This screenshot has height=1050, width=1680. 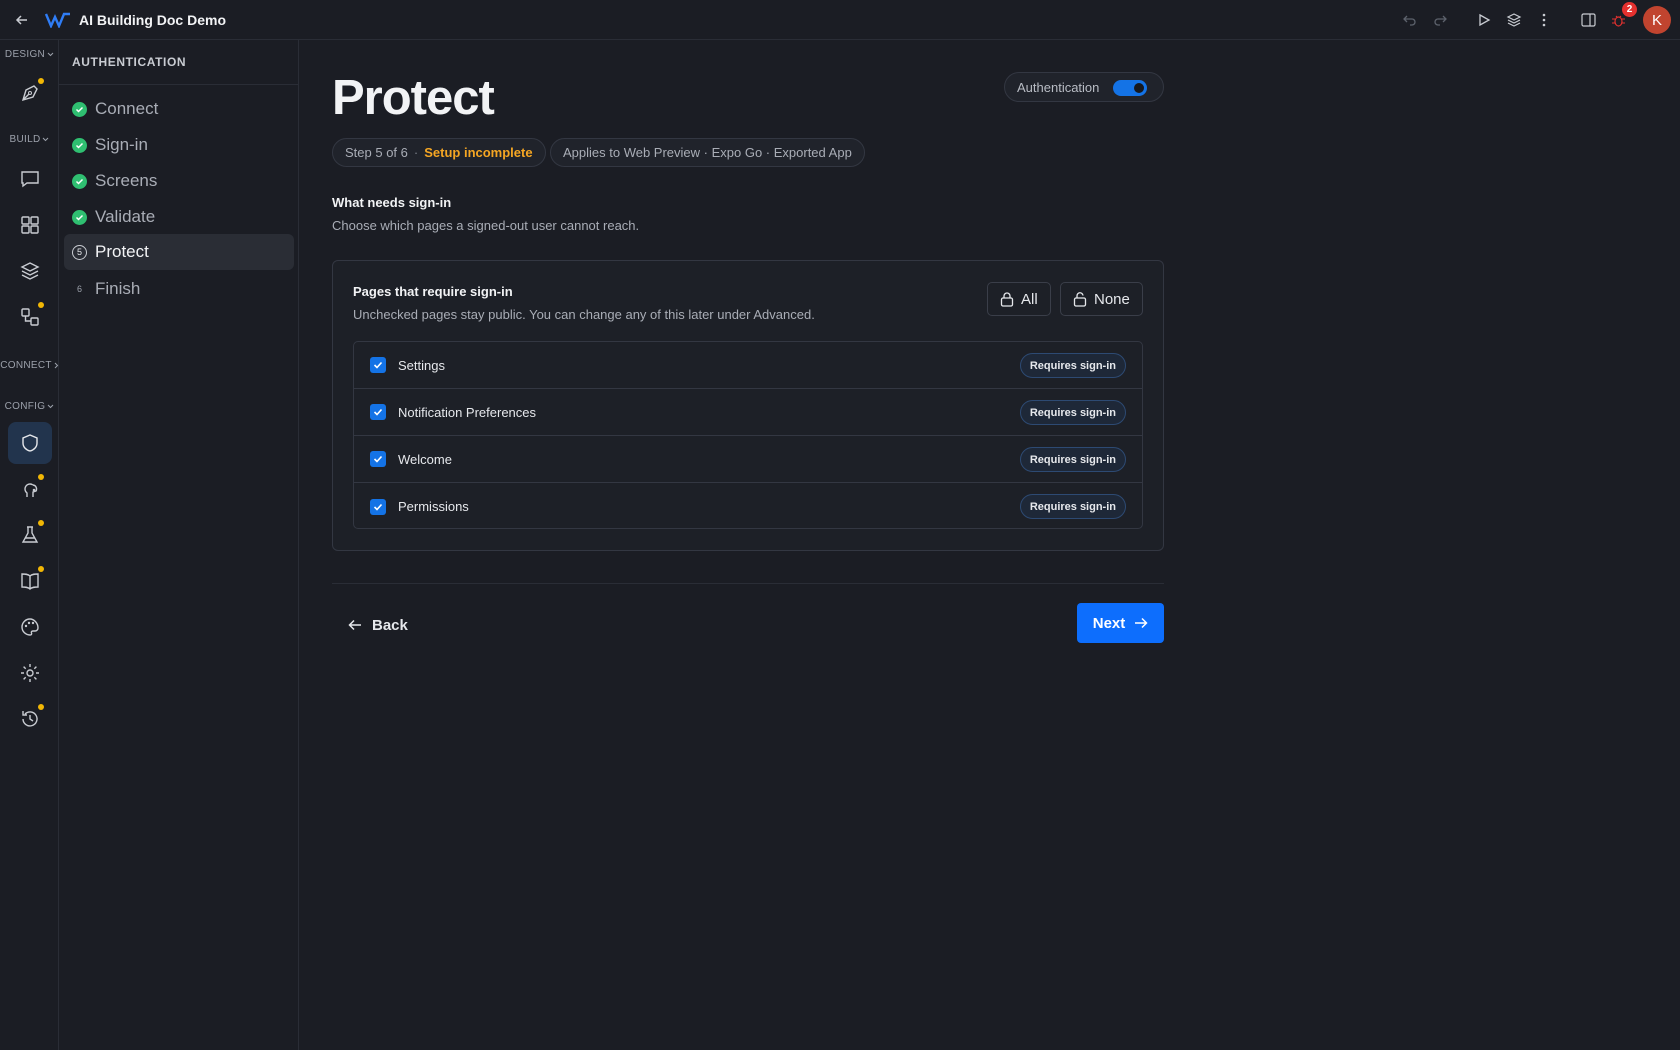 What do you see at coordinates (30, 225) in the screenshot?
I see `grid-icon` at bounding box center [30, 225].